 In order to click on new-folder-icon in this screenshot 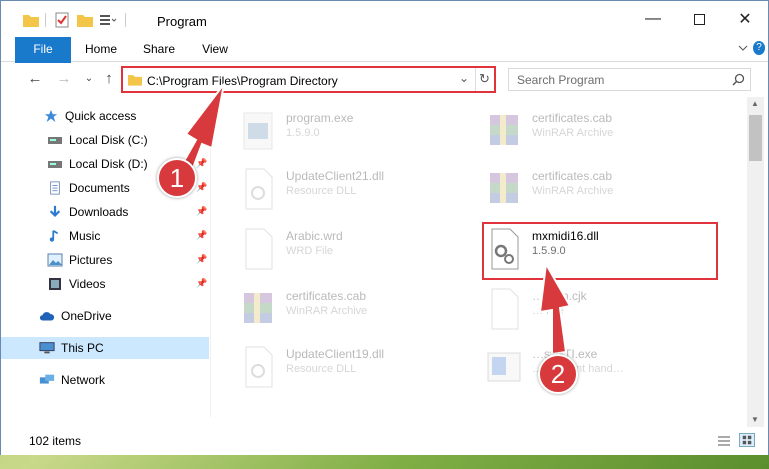, I will do `click(85, 20)`.